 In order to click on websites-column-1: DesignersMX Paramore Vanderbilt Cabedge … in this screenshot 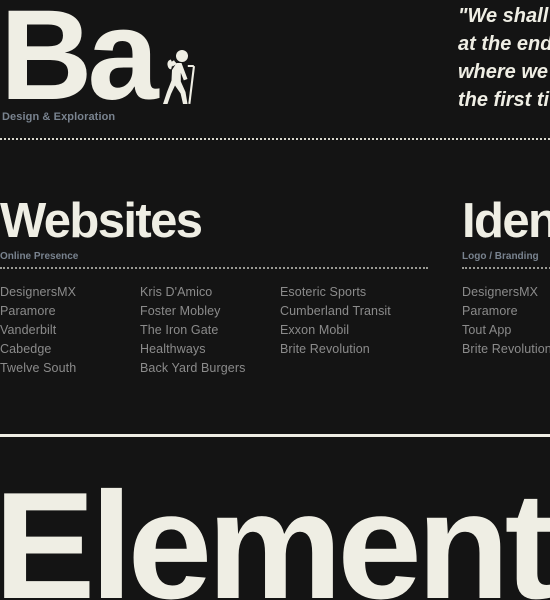, I will do `click(70, 330)`.